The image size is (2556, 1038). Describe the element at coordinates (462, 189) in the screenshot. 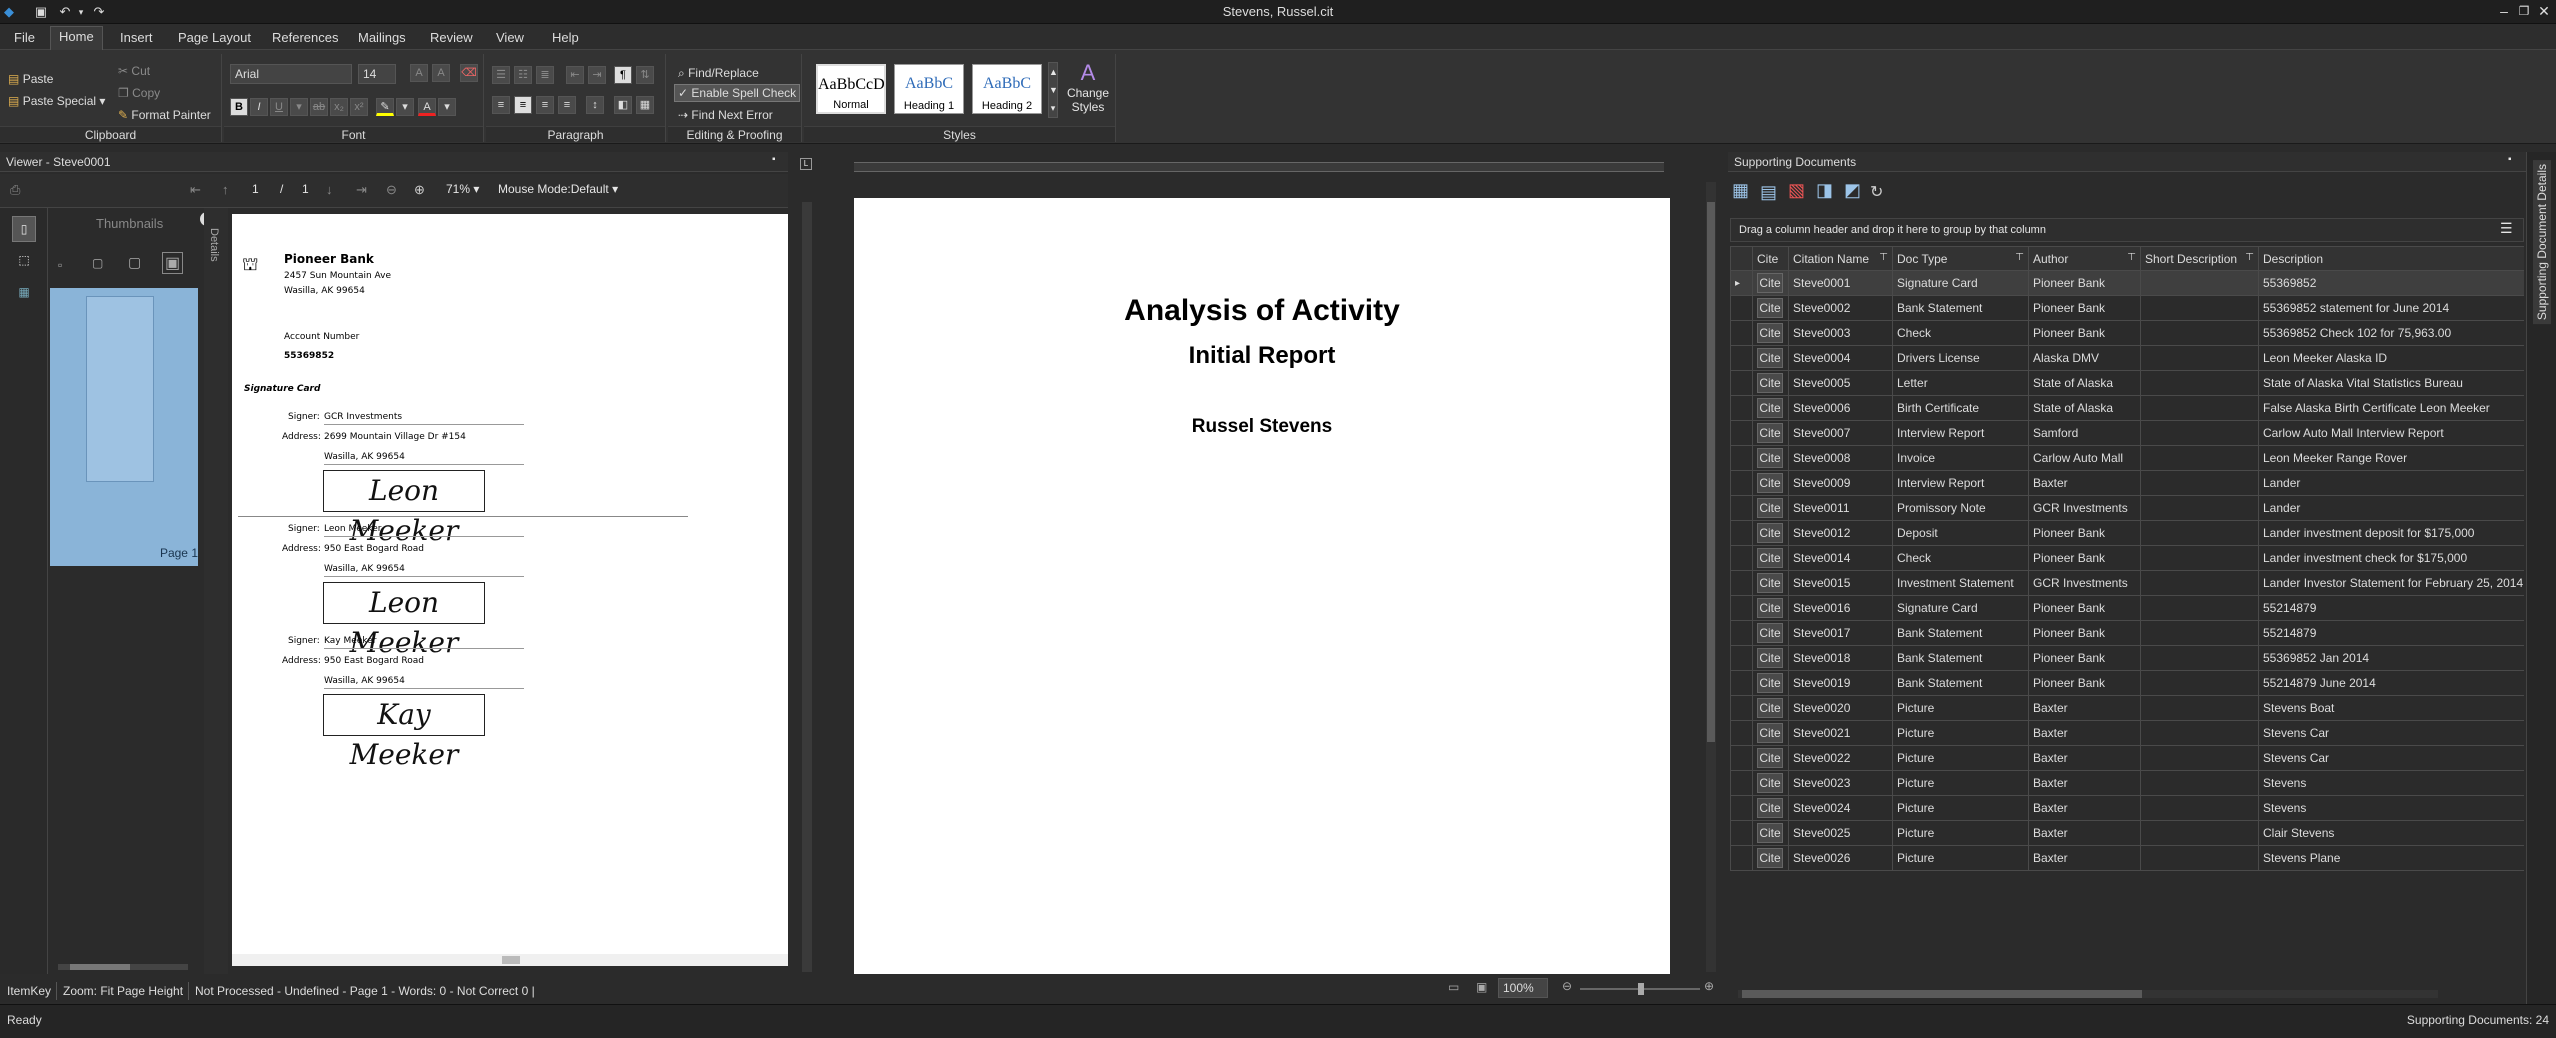

I see `viewer-zoom-select: 71% ▾` at that location.